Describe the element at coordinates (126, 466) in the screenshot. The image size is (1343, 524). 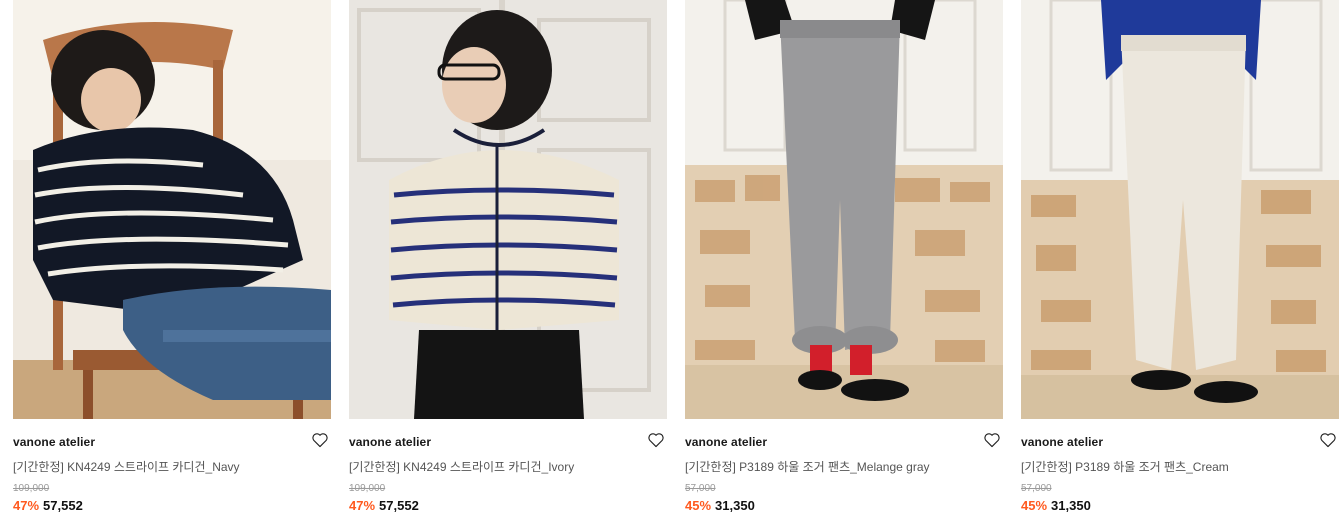
I see `product-title: [기간한정] KN4249 스트라이프 카디건_Navy` at that location.